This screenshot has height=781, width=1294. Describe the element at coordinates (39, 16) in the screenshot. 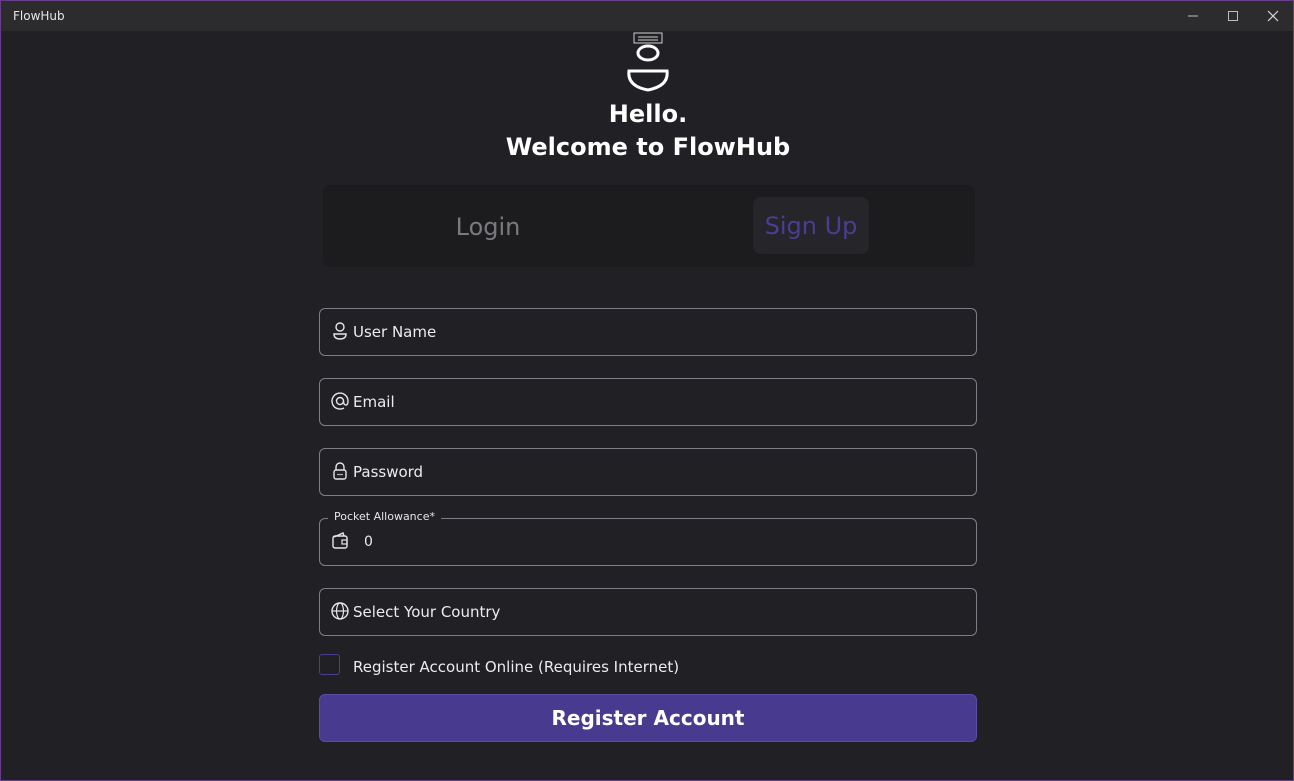

I see `window-title: FlowHub` at that location.